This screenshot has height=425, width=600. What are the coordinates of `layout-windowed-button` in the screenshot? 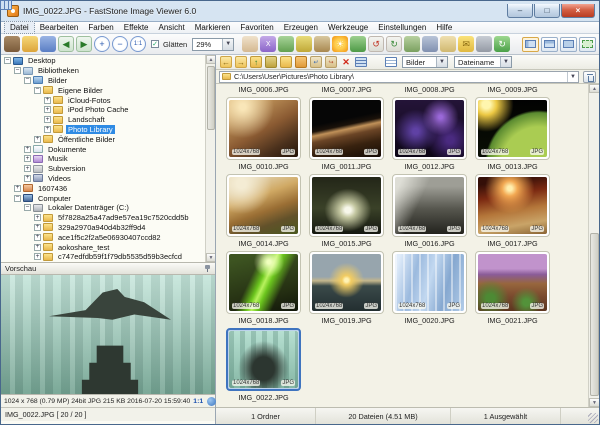 It's located at (530, 44).